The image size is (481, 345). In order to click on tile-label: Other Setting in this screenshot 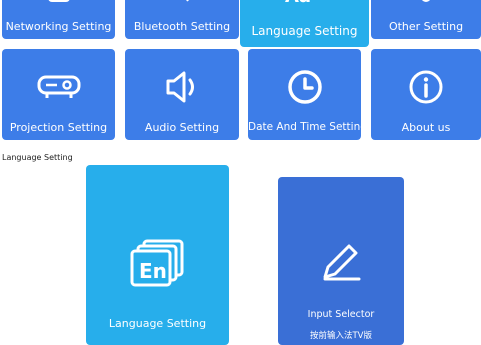, I will do `click(426, 26)`.